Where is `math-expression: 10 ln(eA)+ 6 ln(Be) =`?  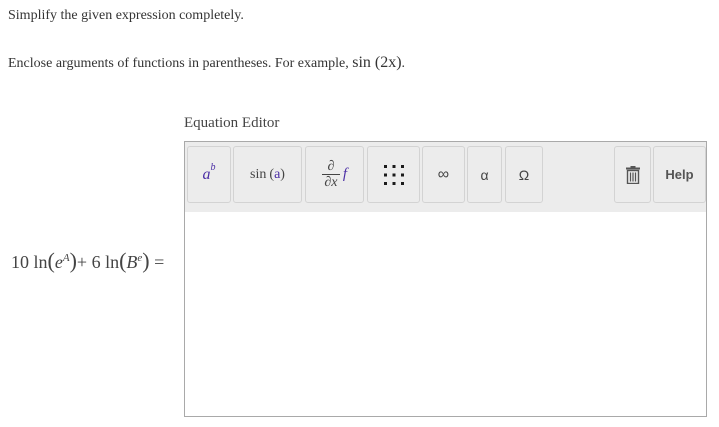 math-expression: 10 ln(eA)+ 6 ln(Be) = is located at coordinates (88, 260).